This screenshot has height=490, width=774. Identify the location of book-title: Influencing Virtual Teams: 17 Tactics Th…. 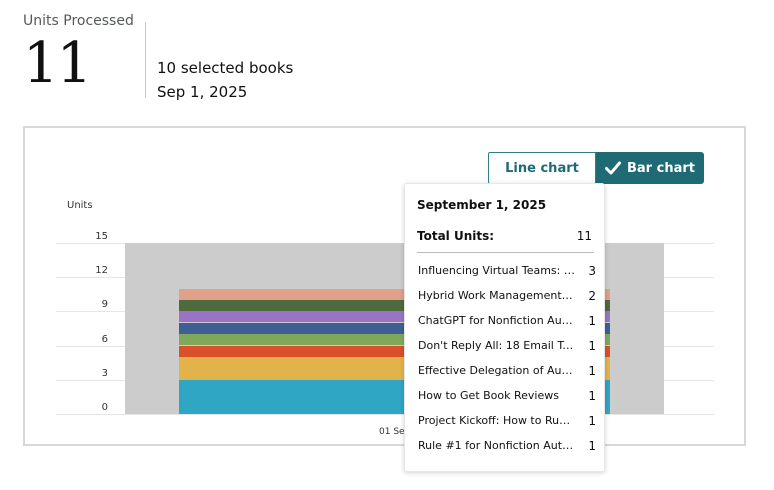
(497, 270).